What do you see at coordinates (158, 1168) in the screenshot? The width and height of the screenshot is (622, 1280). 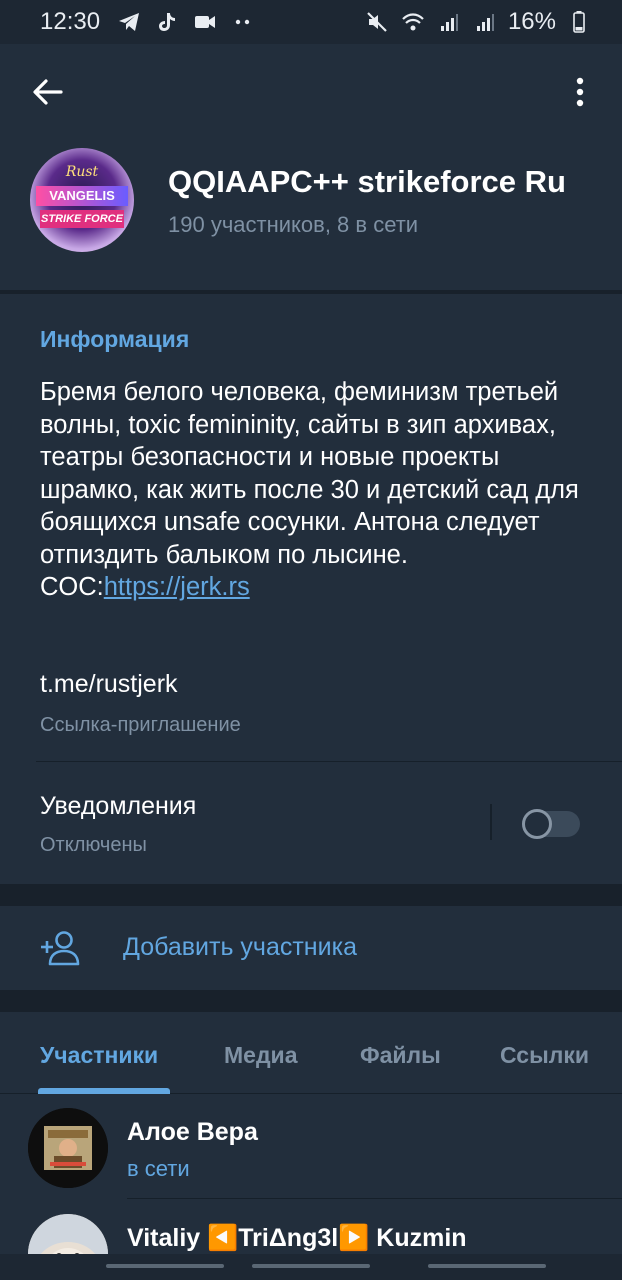 I see `member-status: в сети` at bounding box center [158, 1168].